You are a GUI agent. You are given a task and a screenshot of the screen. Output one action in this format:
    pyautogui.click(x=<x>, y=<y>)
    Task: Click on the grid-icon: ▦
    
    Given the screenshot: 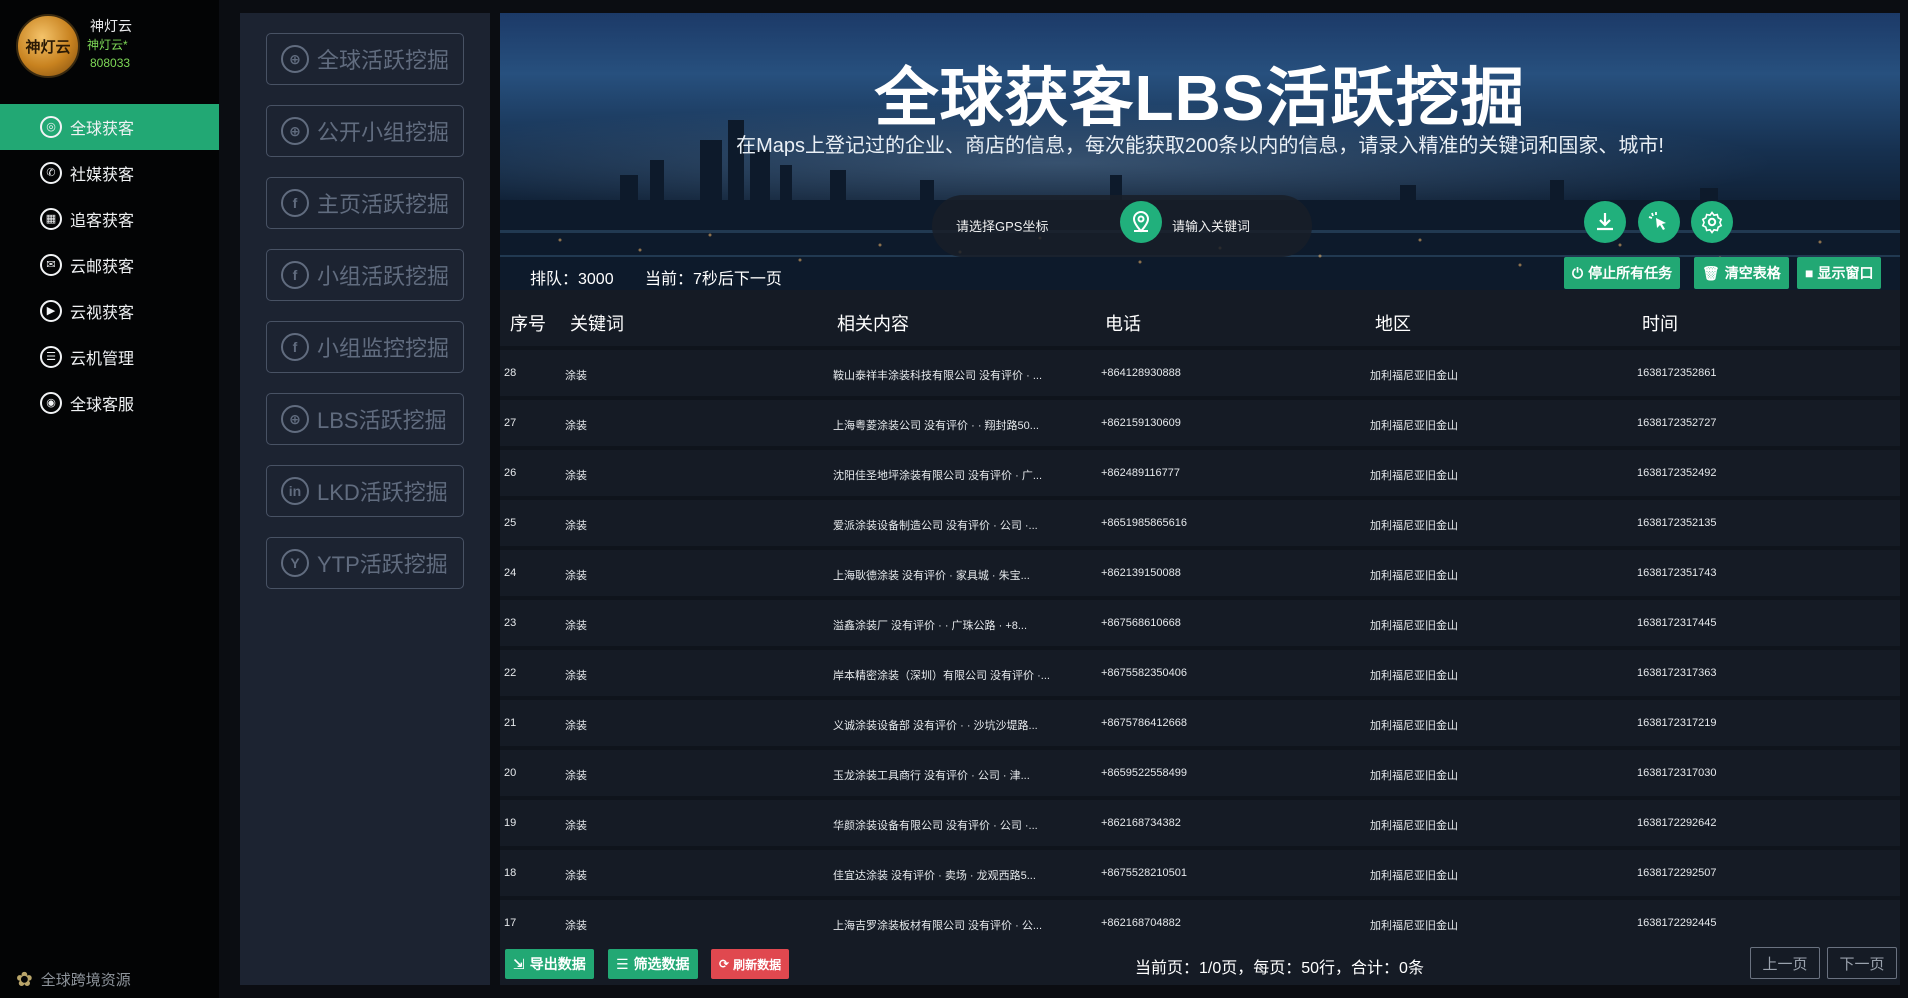 What is the action you would take?
    pyautogui.click(x=51, y=219)
    